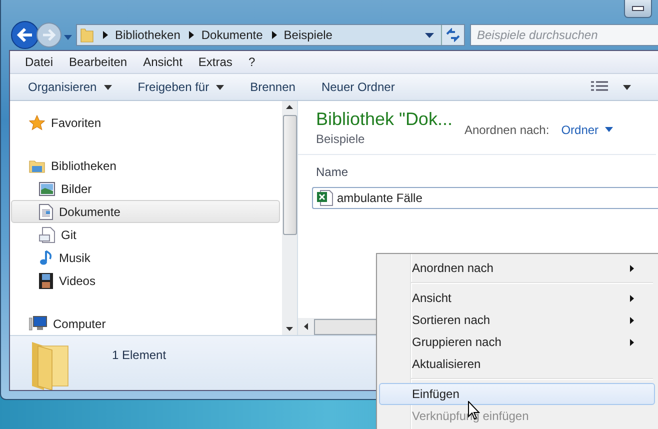  What do you see at coordinates (147, 35) in the screenshot?
I see `breadcrumb: Bibliotheken` at bounding box center [147, 35].